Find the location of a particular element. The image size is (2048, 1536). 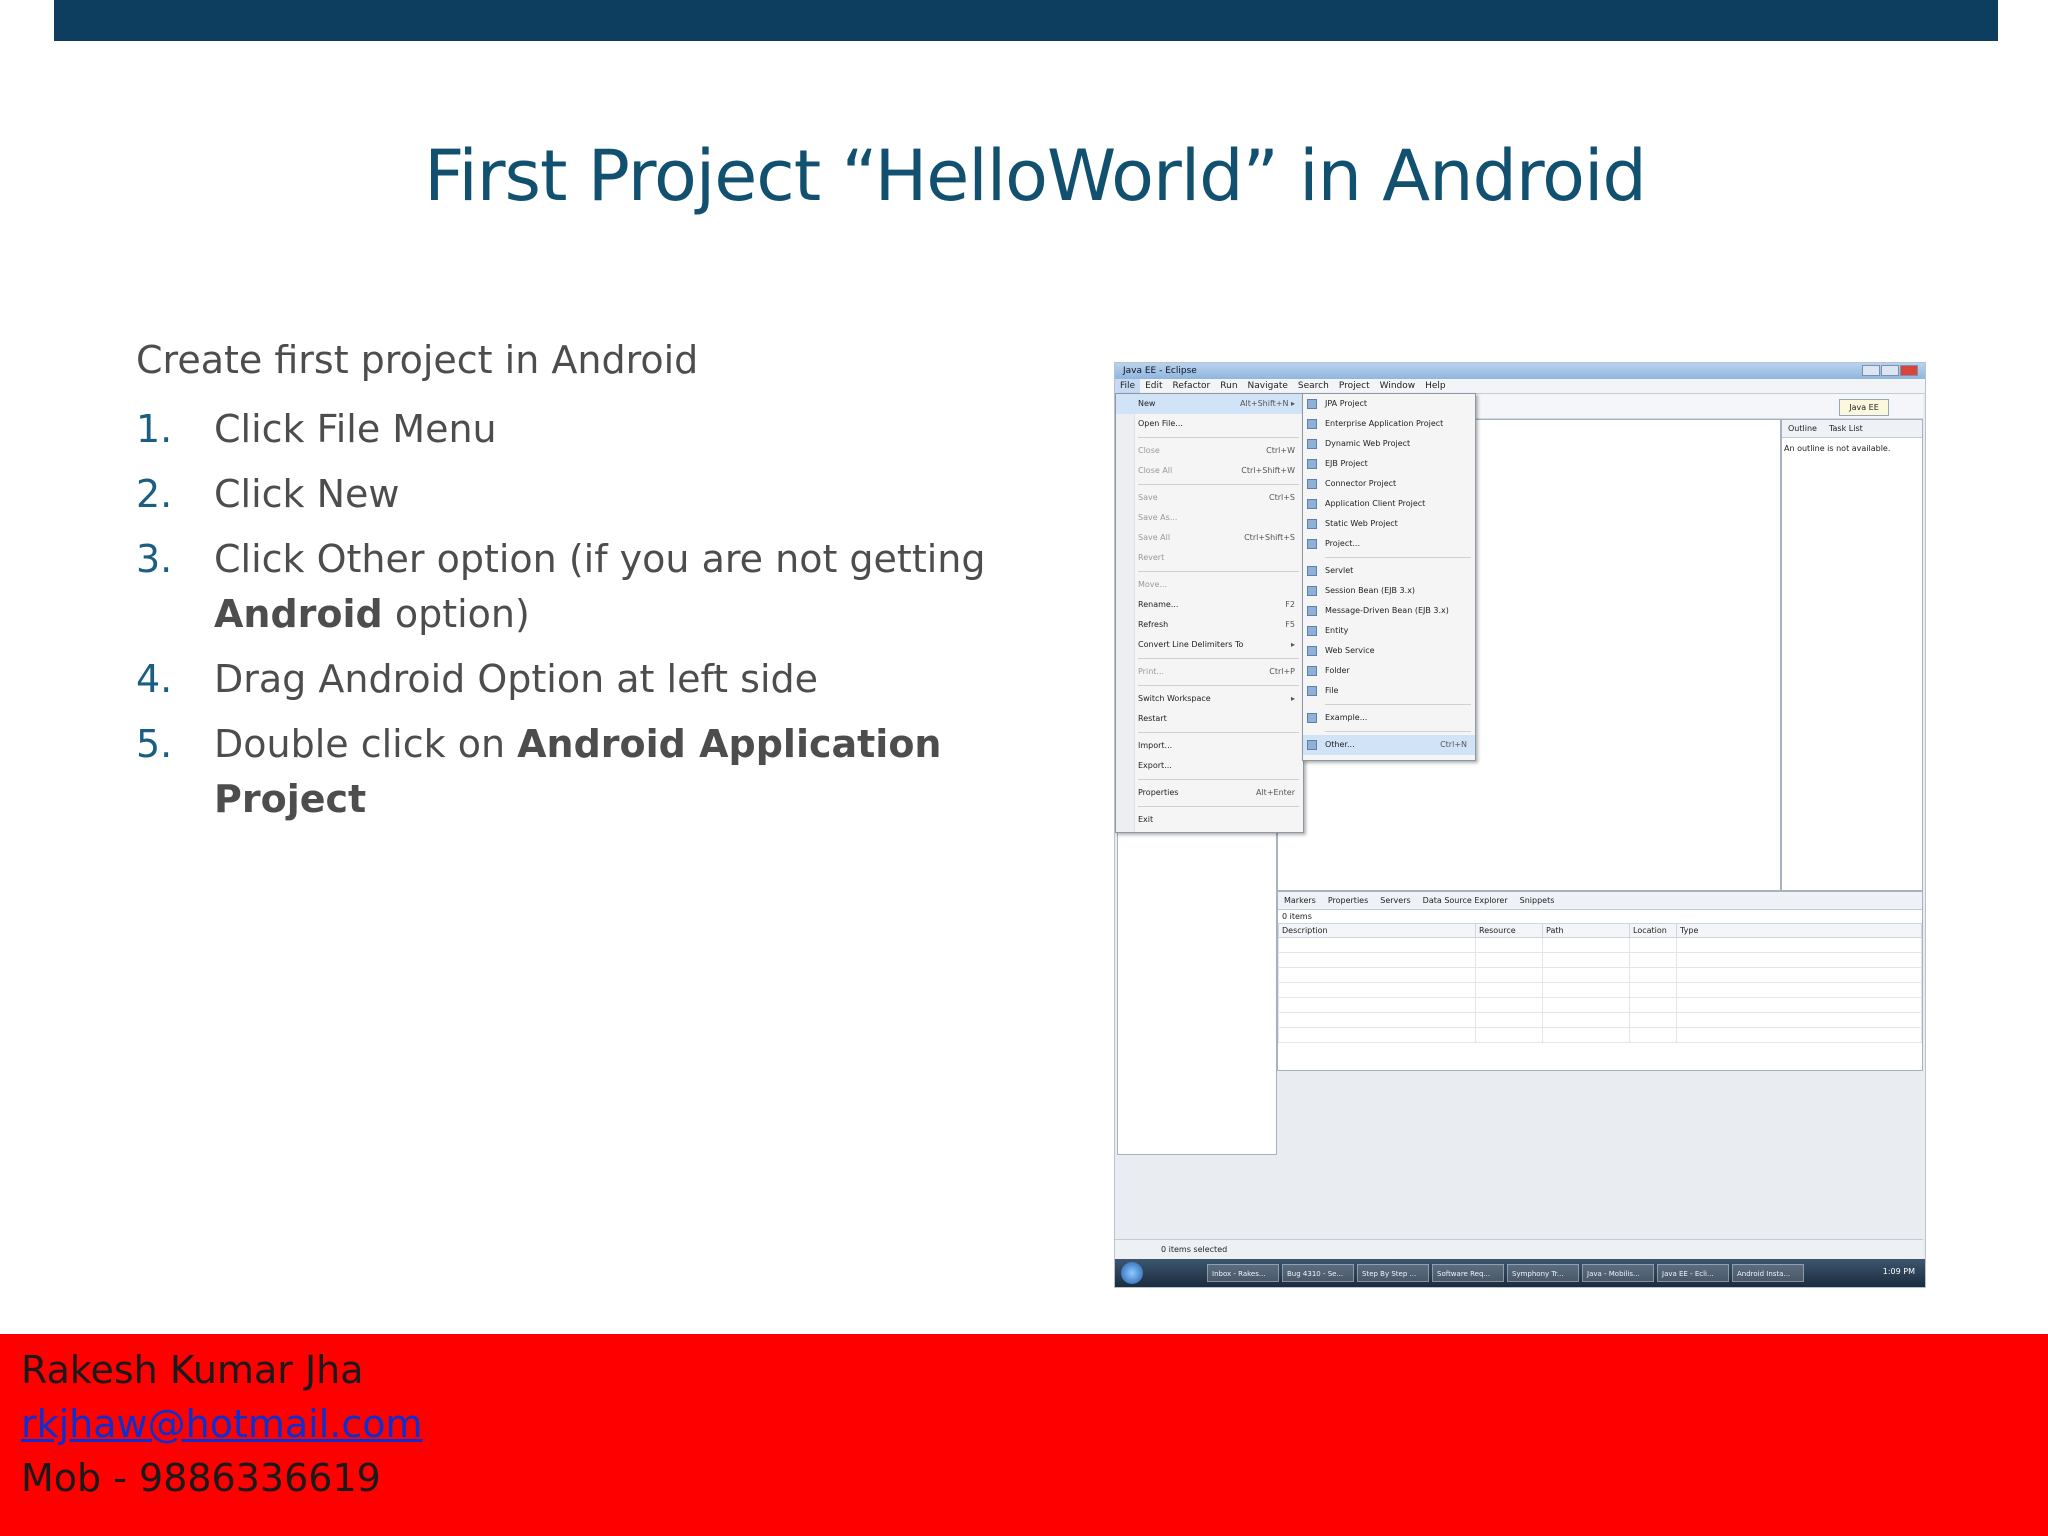

menu-item-label: Static Web Project is located at coordinates (1361, 523).